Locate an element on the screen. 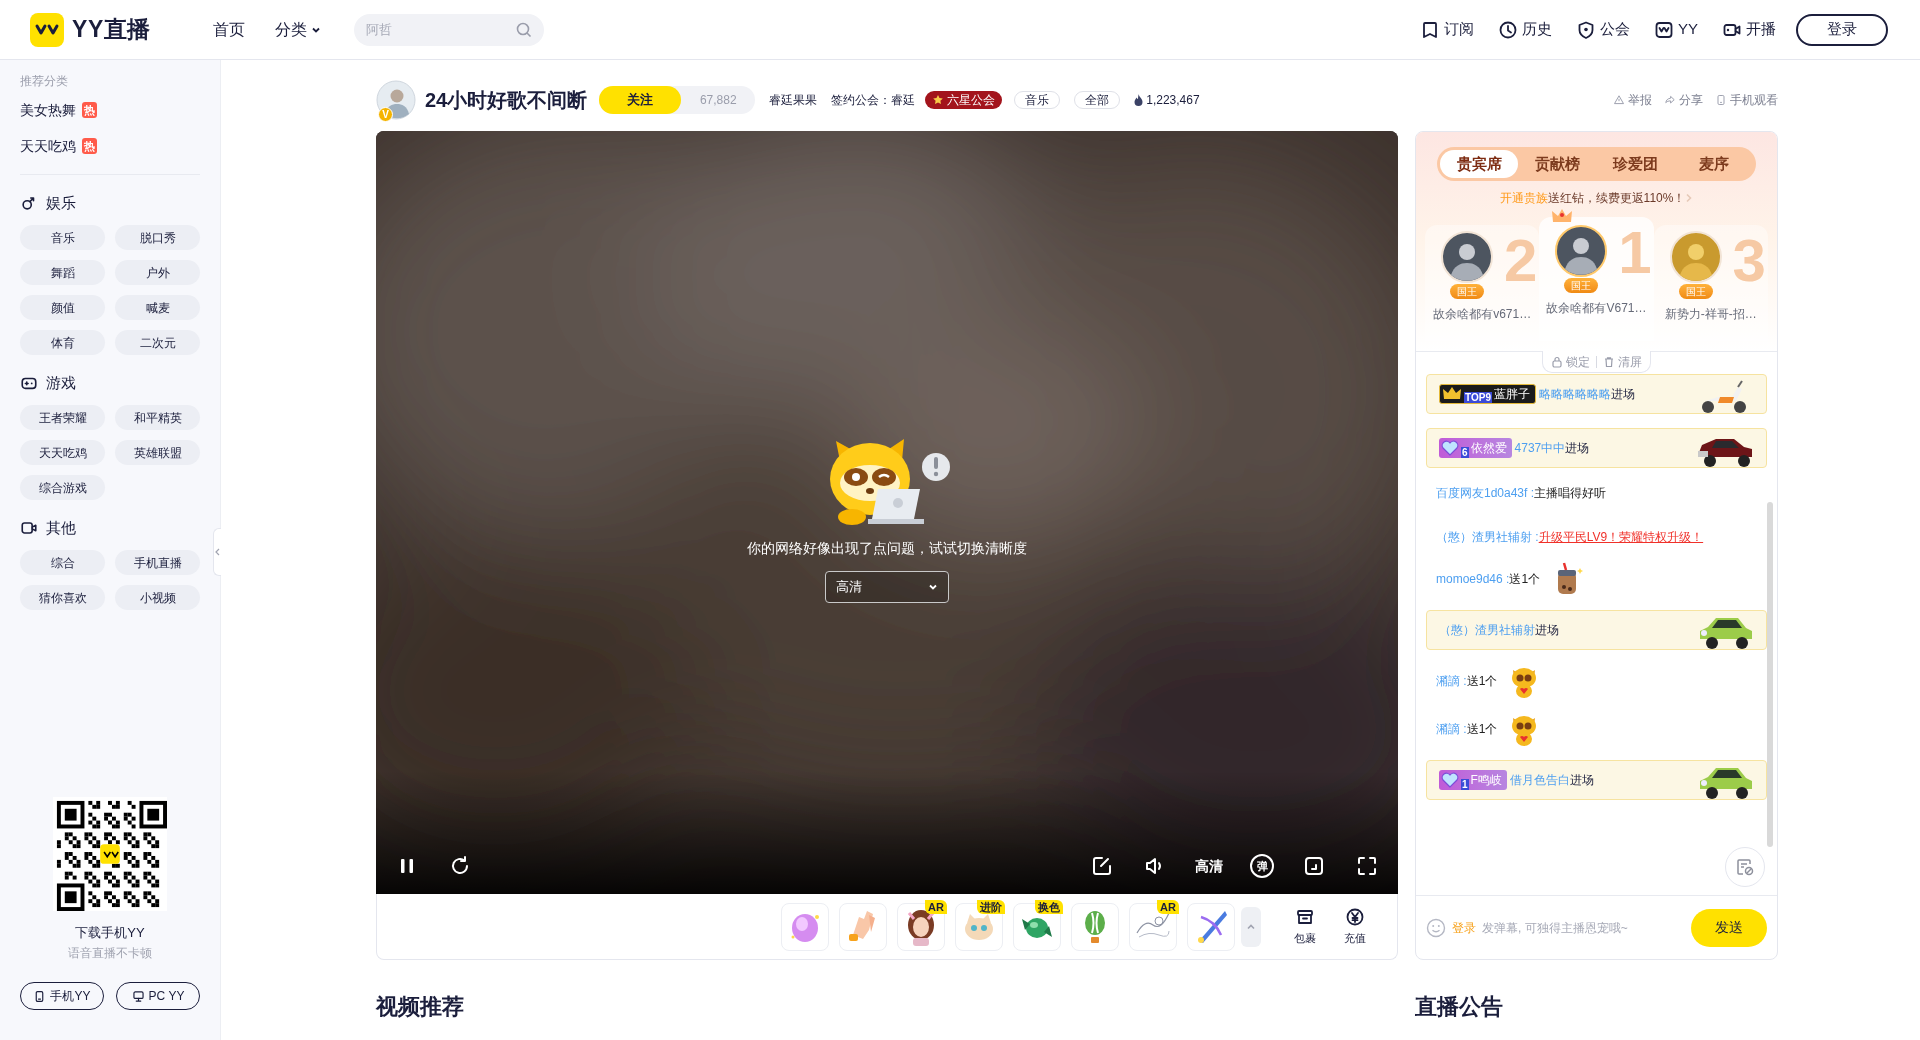 The width and height of the screenshot is (1920, 1040). header-link: 订阅 is located at coordinates (1447, 29).